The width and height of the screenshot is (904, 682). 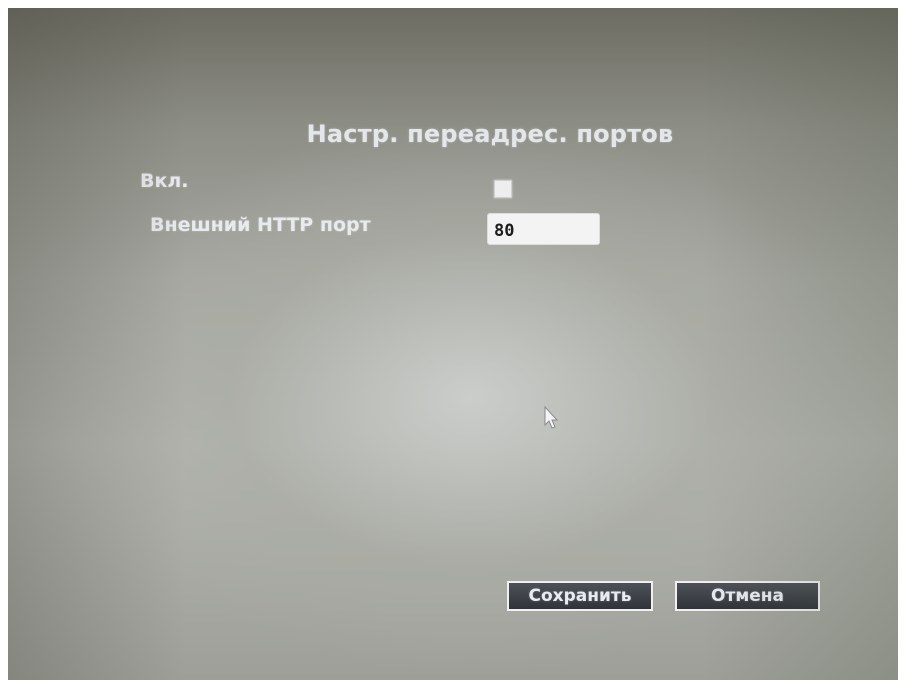 I want to click on http-port-input: 80, so click(x=543, y=229).